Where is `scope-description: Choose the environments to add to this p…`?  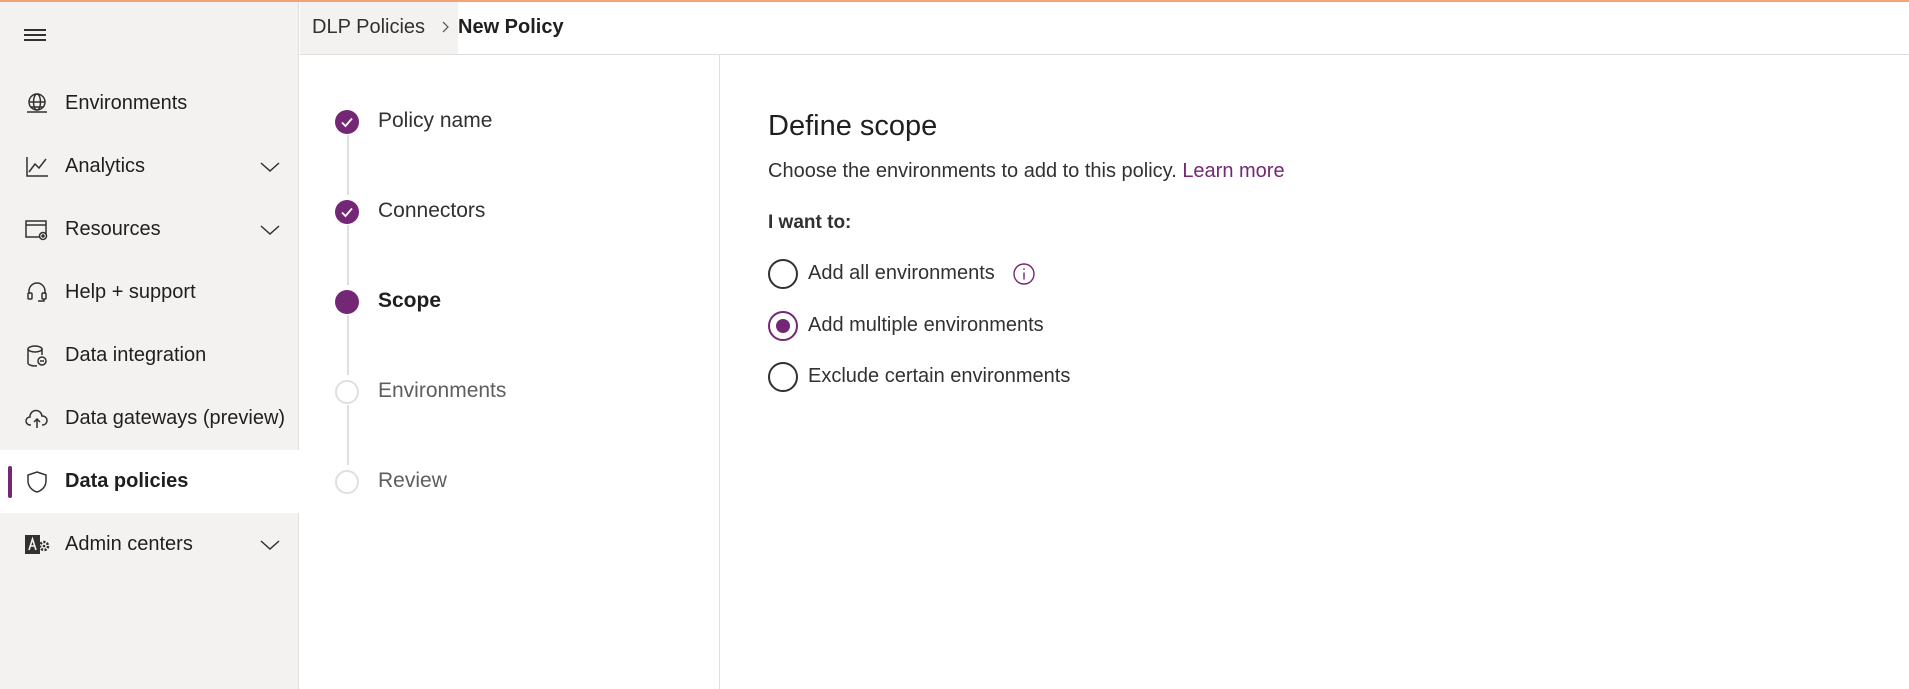 scope-description: Choose the environments to add to this p… is located at coordinates (1026, 171).